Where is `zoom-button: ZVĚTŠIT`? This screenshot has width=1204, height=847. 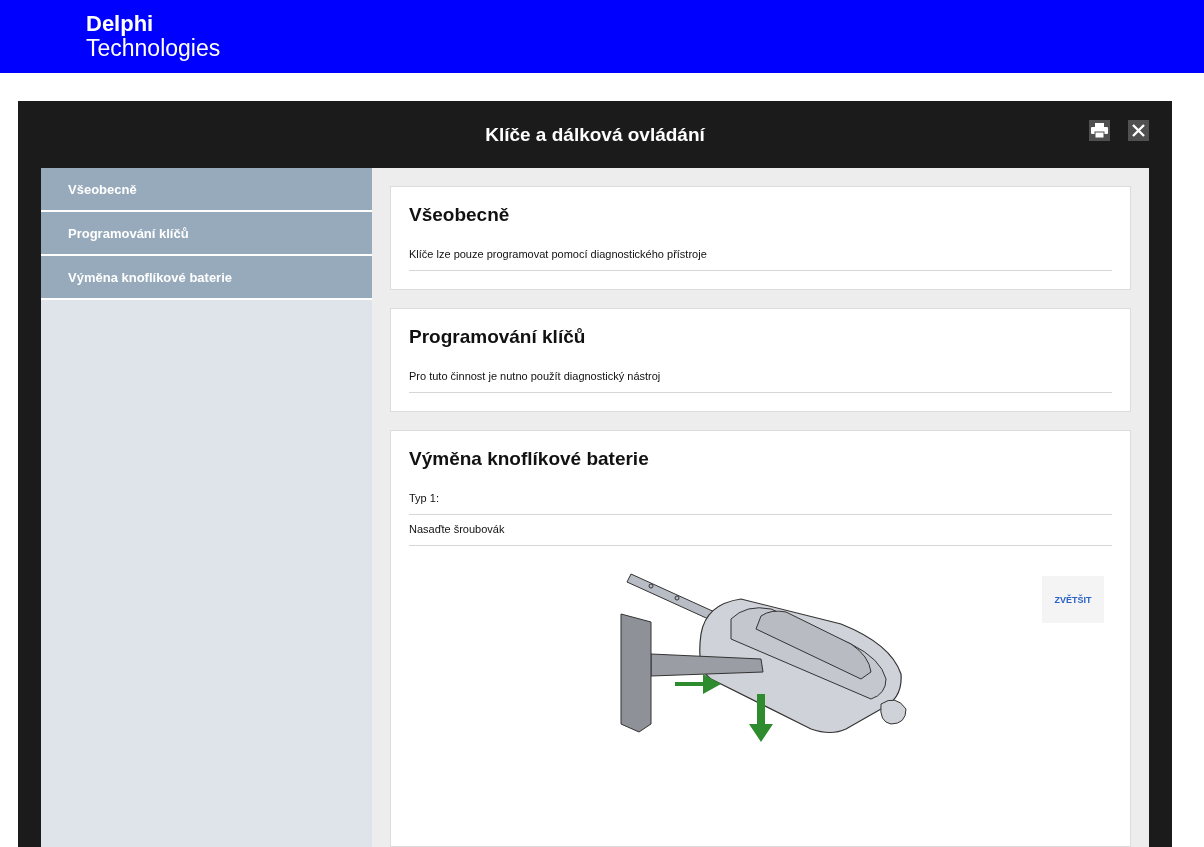 zoom-button: ZVĚTŠIT is located at coordinates (1073, 599).